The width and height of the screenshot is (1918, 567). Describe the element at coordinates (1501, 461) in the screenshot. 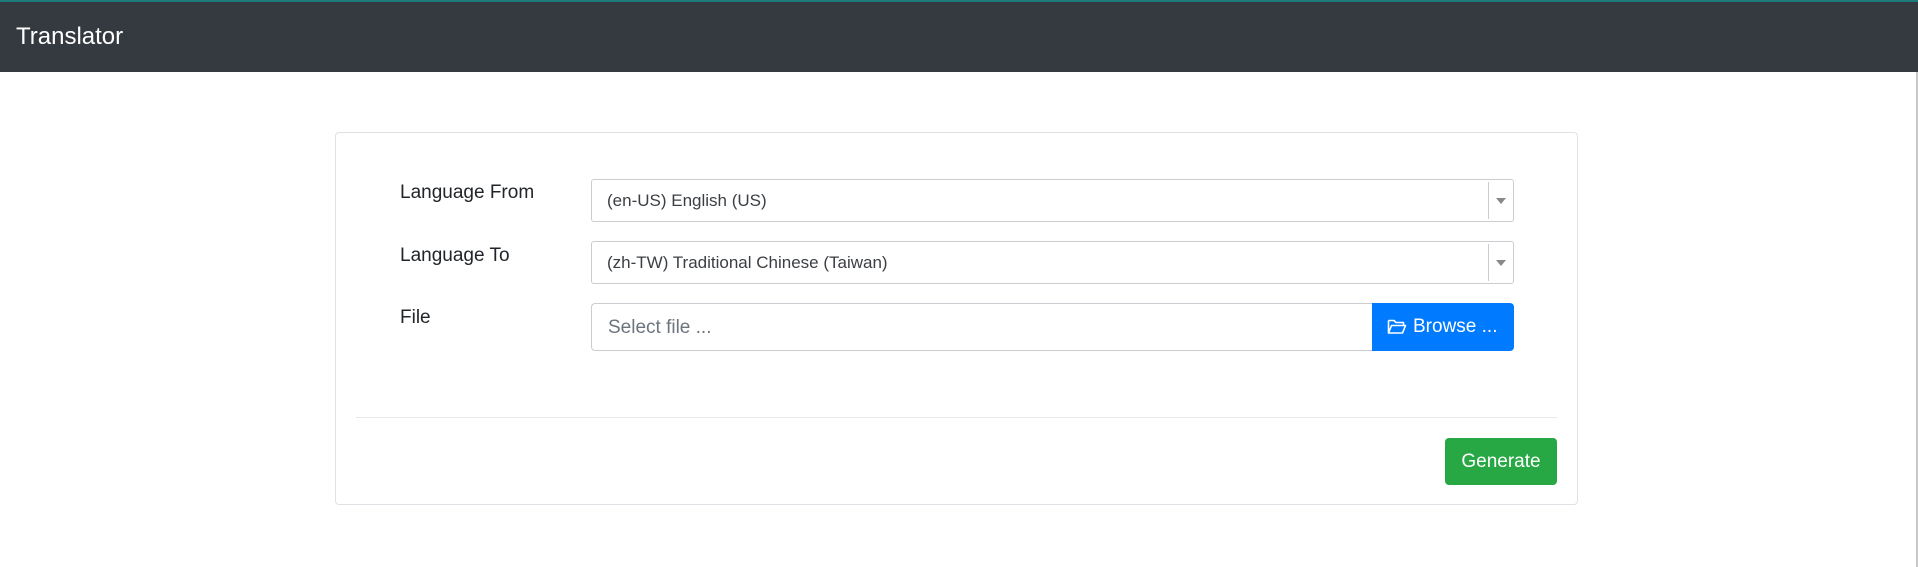

I see `generate-button: Generate` at that location.